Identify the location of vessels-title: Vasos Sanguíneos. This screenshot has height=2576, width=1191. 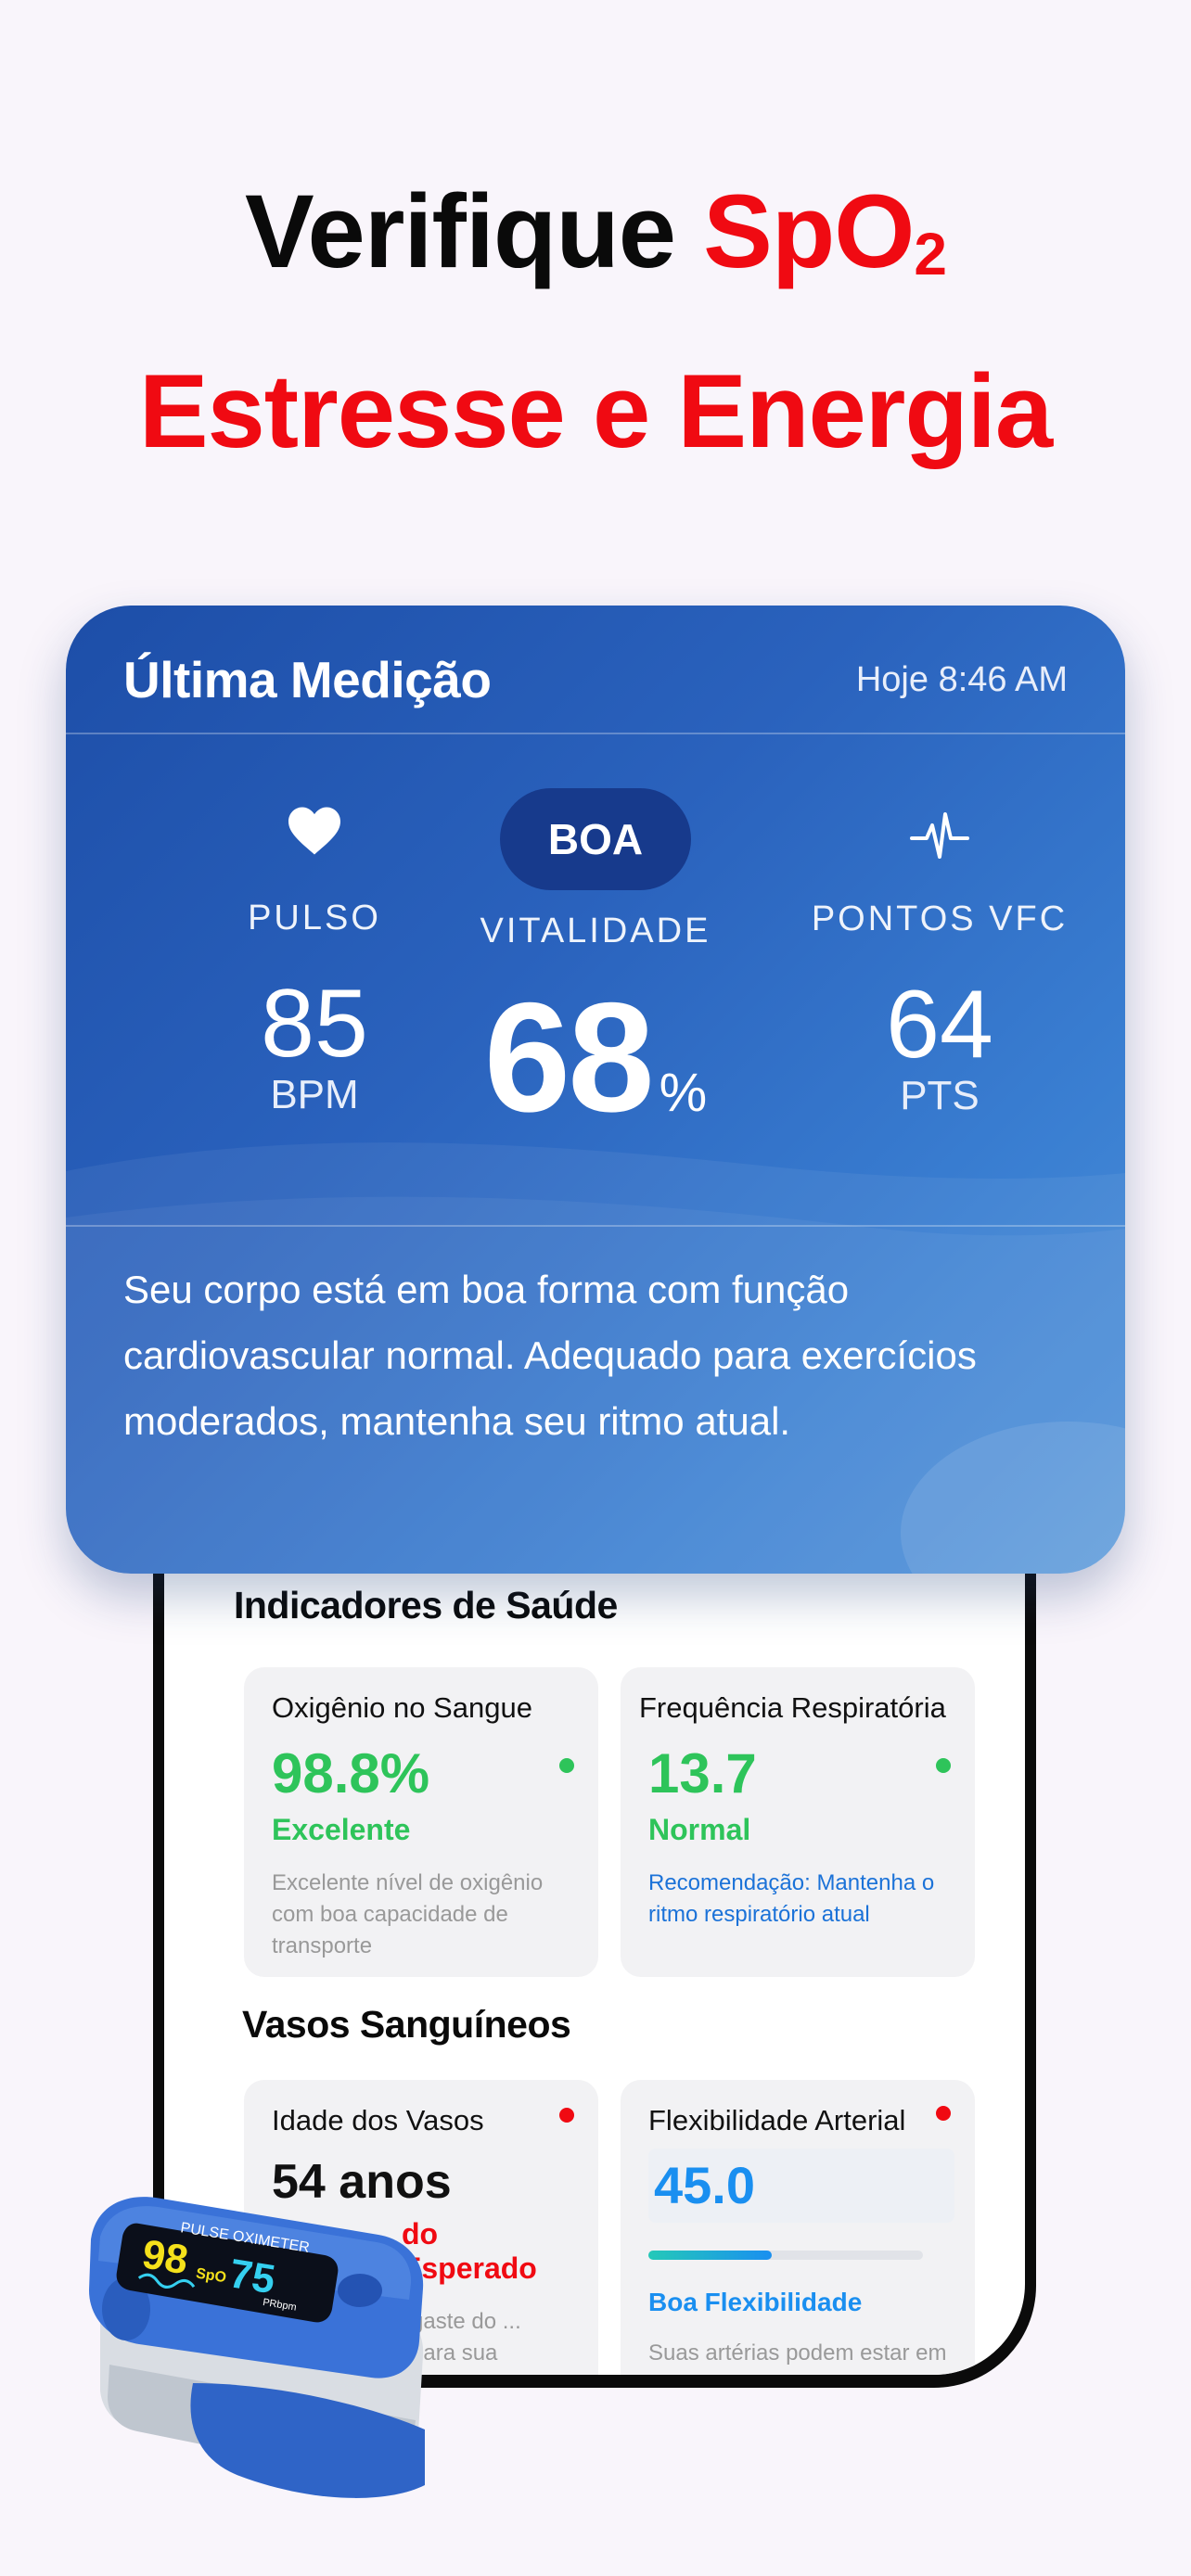
(406, 2024).